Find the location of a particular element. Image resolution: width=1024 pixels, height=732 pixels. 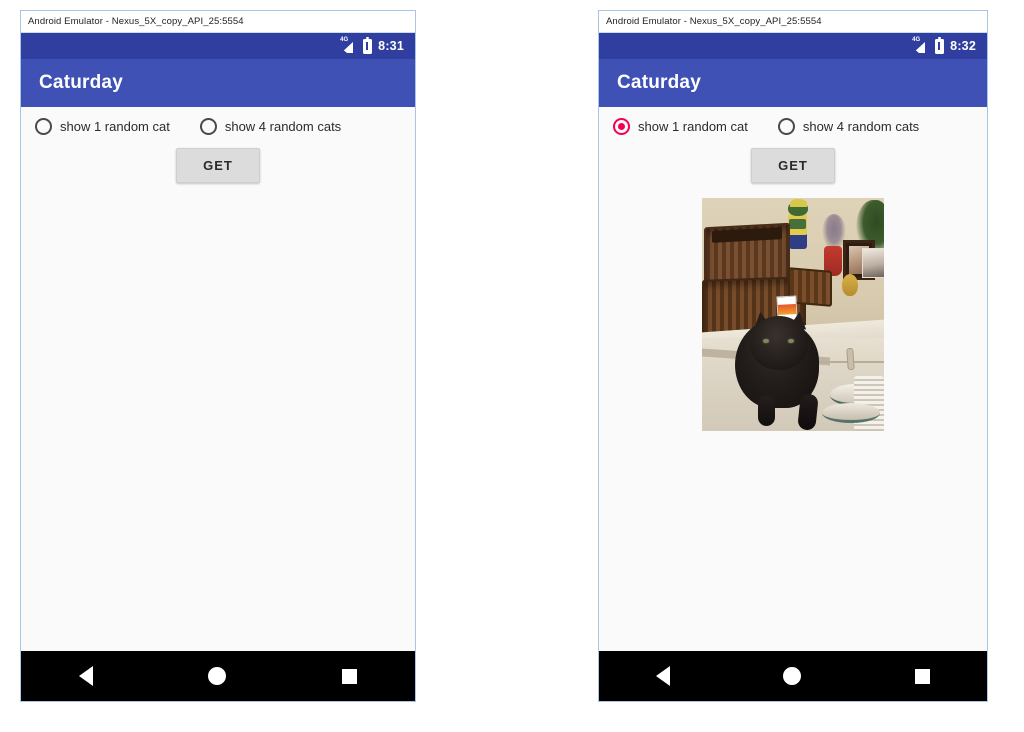

photo-drawer-handle is located at coordinates (850, 359).